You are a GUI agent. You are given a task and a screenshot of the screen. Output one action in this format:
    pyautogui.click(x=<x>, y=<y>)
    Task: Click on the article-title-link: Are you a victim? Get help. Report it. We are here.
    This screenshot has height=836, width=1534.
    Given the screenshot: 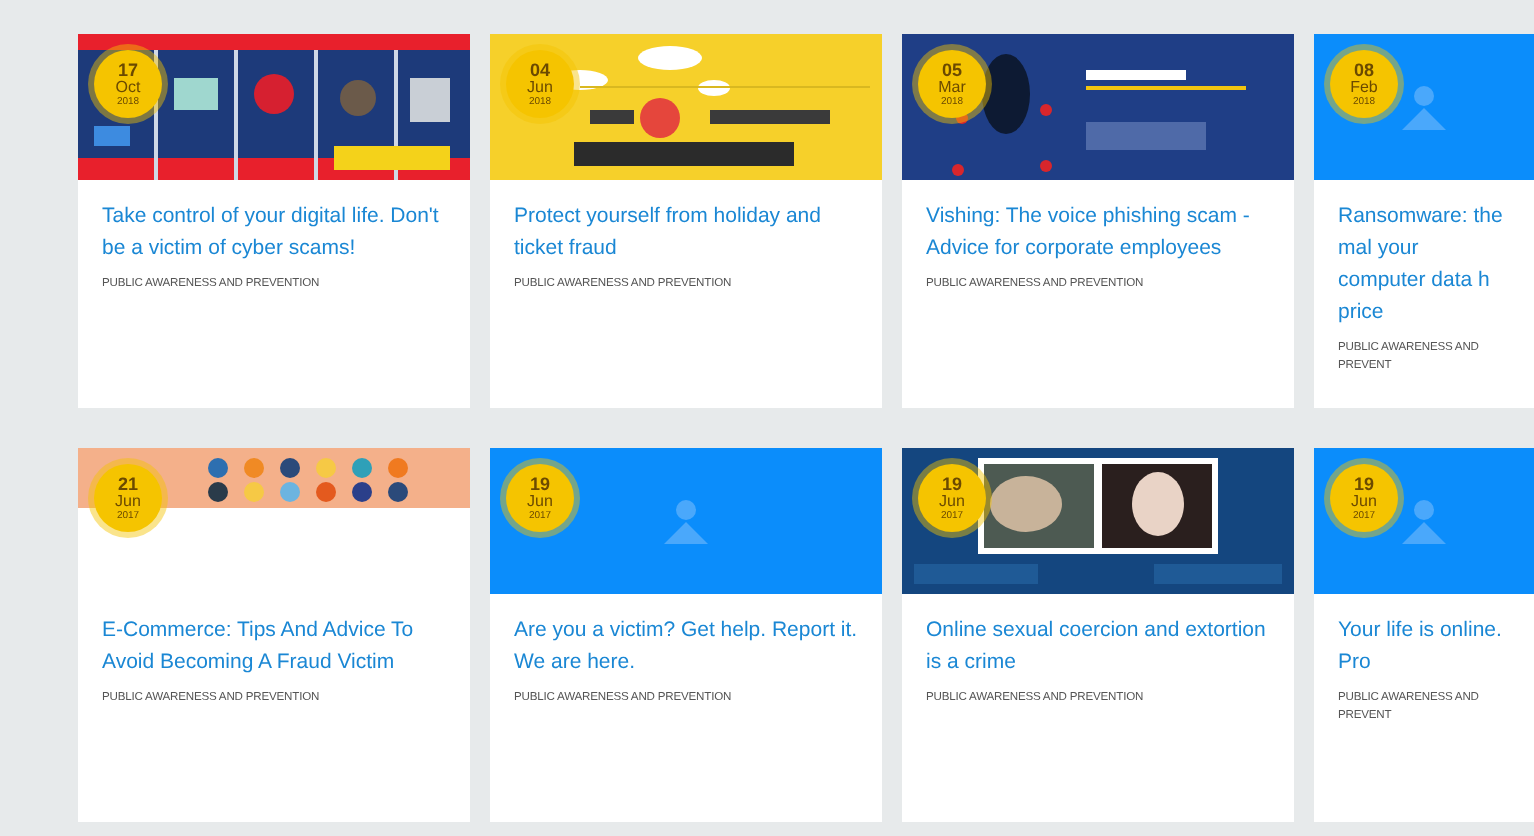 What is the action you would take?
    pyautogui.click(x=686, y=636)
    